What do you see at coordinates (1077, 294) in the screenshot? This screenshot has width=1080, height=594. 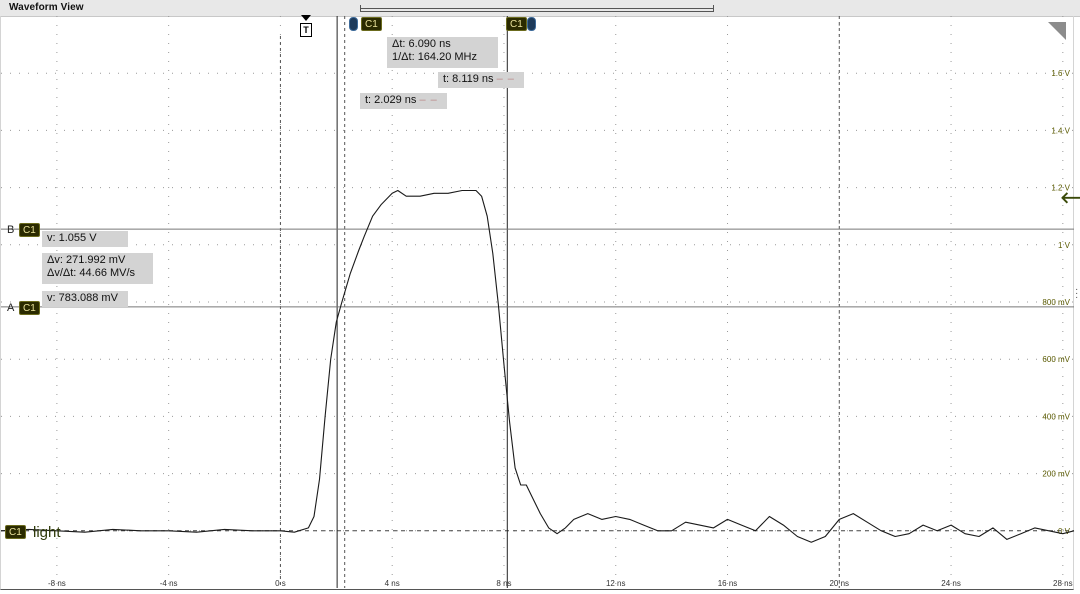 I see `side-panel-handle-icon: · · ·` at bounding box center [1077, 294].